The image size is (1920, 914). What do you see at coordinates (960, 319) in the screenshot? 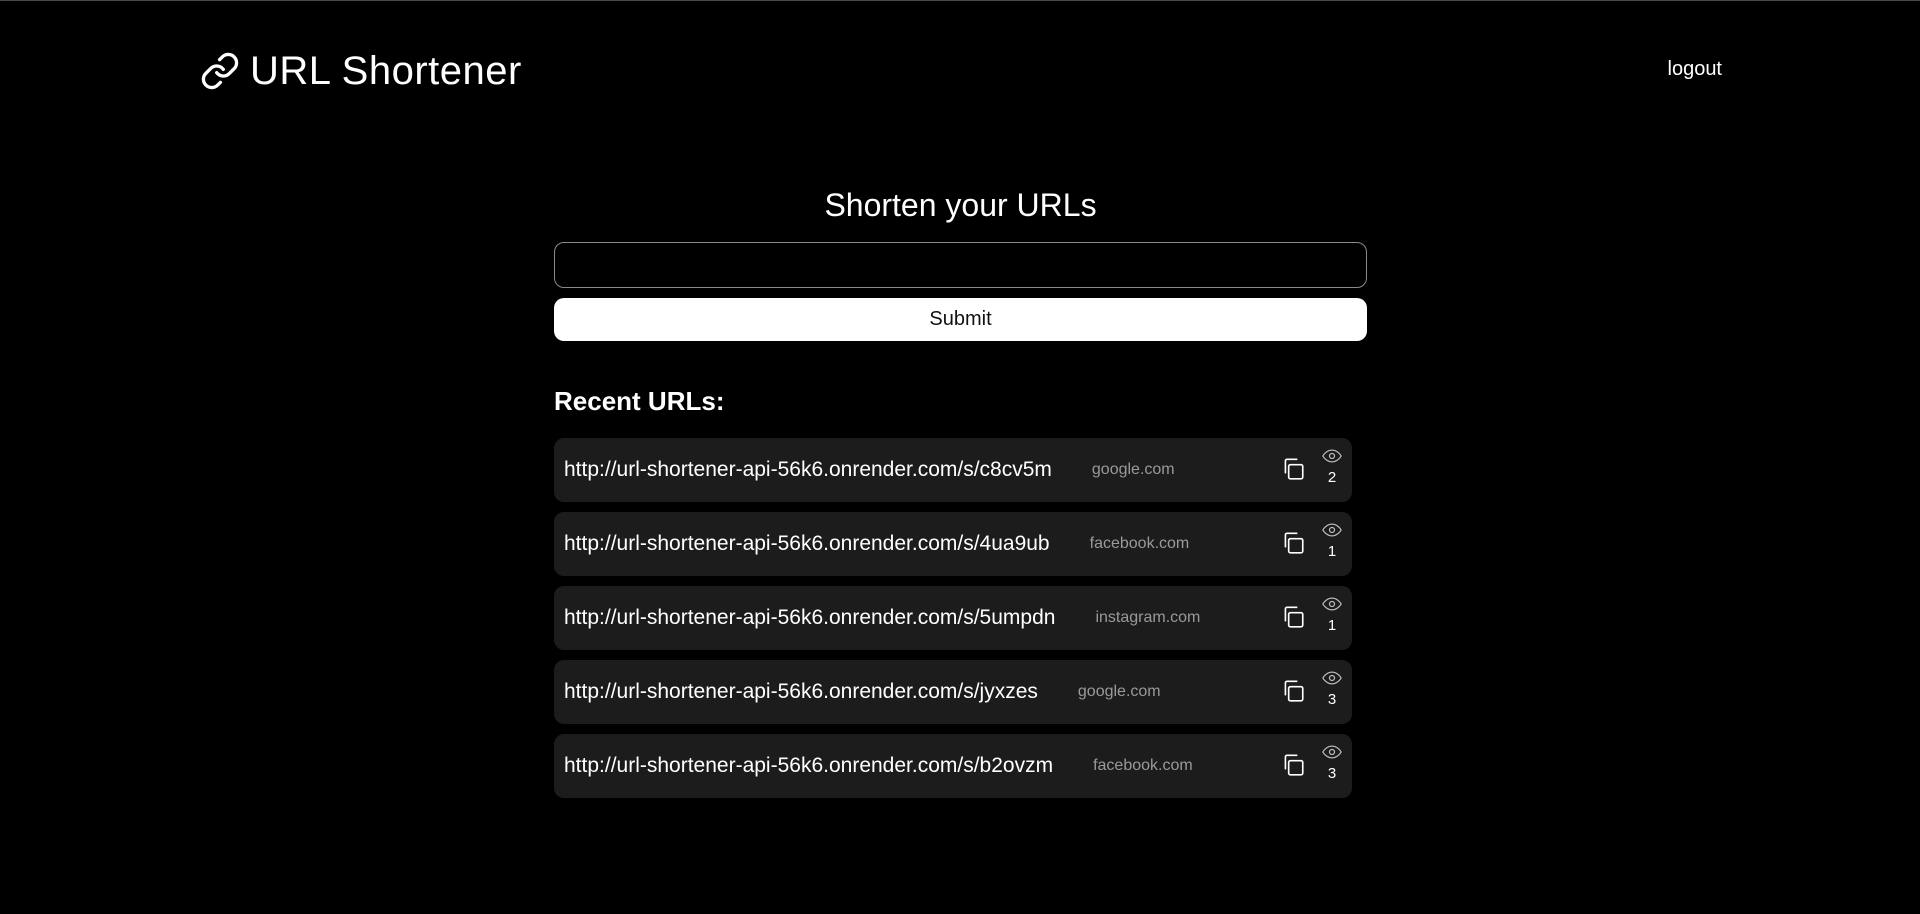
I see `submit-button: Submit` at bounding box center [960, 319].